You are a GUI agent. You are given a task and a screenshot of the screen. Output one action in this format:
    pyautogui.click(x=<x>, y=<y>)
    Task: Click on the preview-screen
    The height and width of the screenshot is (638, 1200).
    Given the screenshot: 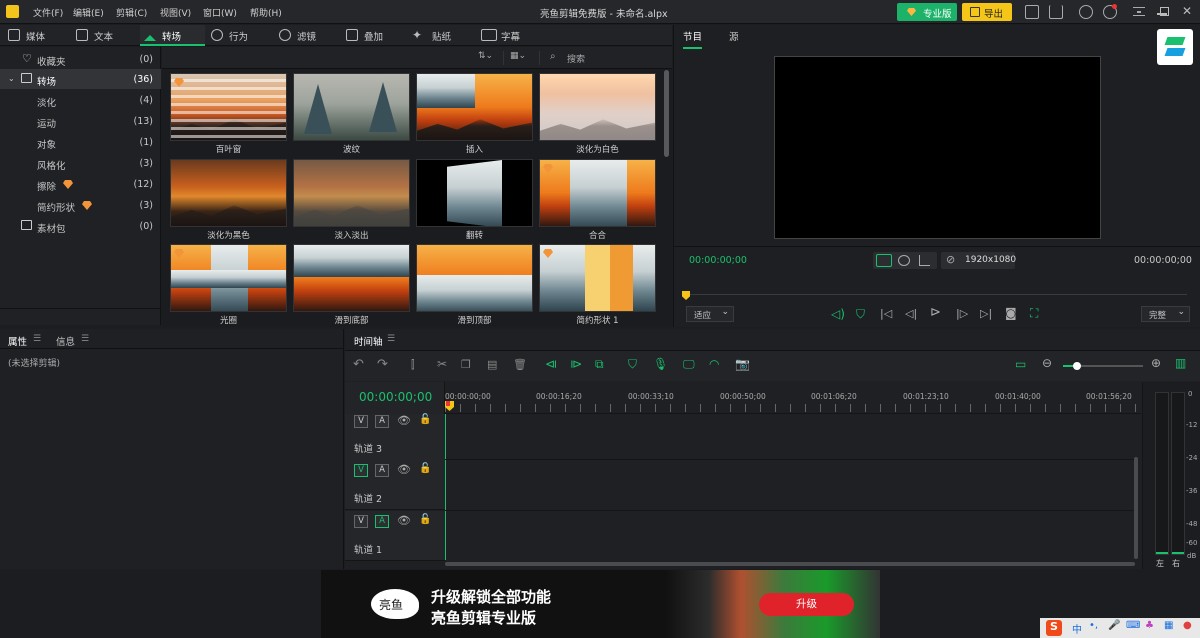 What is the action you would take?
    pyautogui.click(x=937, y=147)
    